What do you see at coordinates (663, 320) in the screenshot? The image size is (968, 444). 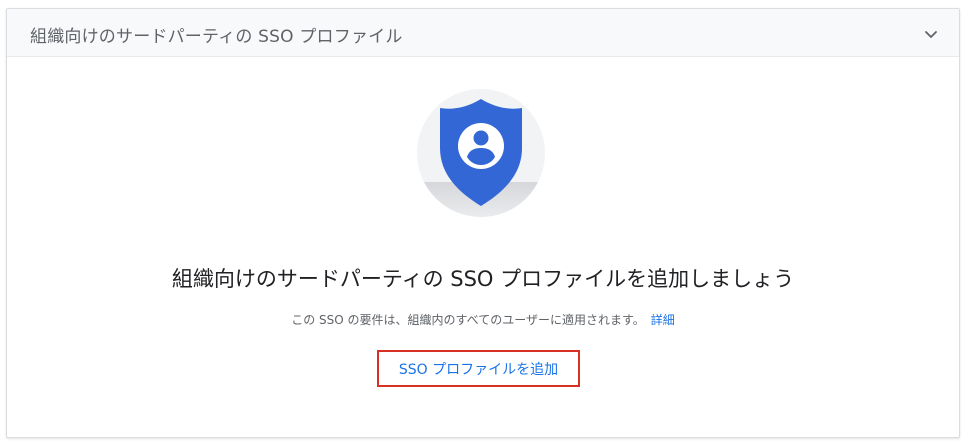 I see `learn-more-link: 詳細` at bounding box center [663, 320].